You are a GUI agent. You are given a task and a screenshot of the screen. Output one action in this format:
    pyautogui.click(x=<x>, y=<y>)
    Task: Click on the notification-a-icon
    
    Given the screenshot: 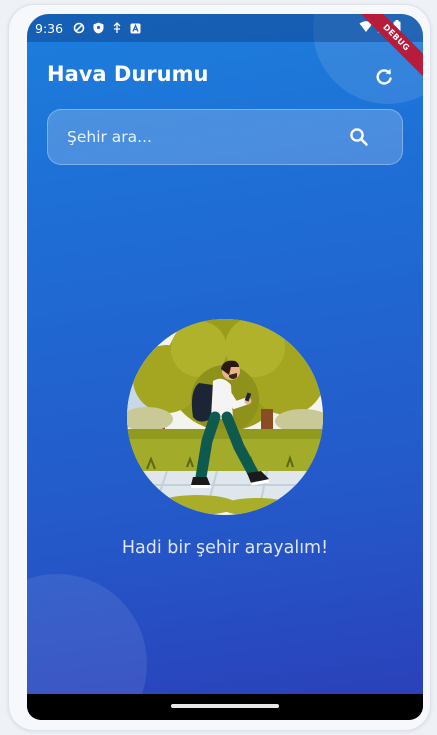 What is the action you would take?
    pyautogui.click(x=135, y=28)
    